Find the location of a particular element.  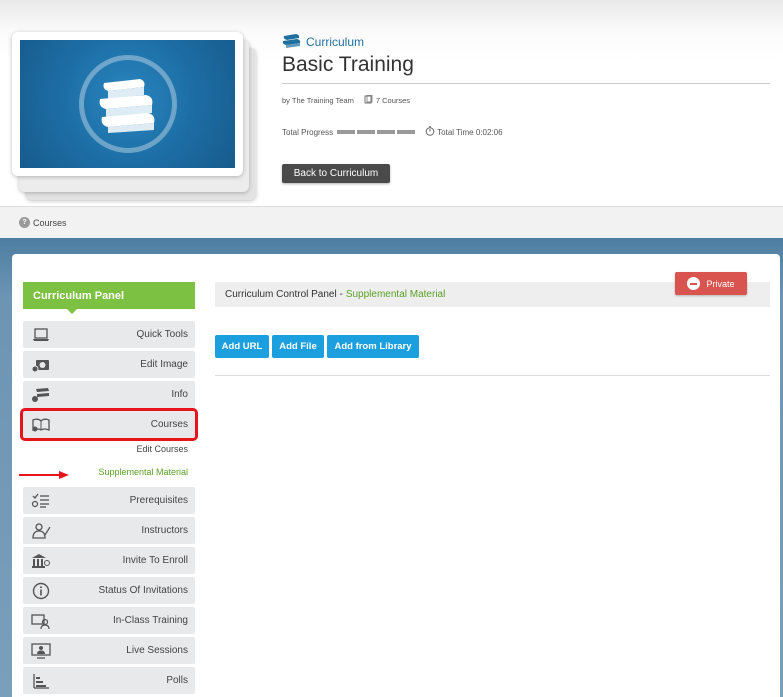

sidebar-subitem-supplemental-material: Supplemental Material is located at coordinates (105, 472).